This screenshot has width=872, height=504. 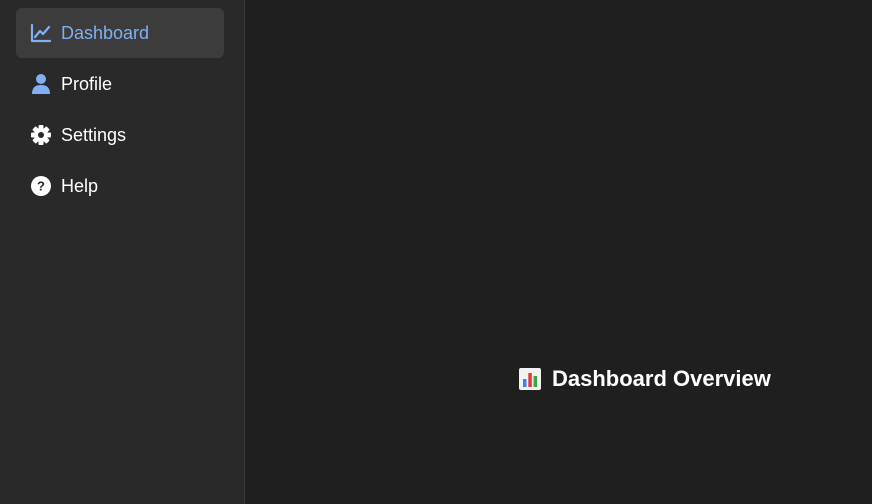 What do you see at coordinates (530, 379) in the screenshot?
I see `bar-chart-emoji-icon` at bounding box center [530, 379].